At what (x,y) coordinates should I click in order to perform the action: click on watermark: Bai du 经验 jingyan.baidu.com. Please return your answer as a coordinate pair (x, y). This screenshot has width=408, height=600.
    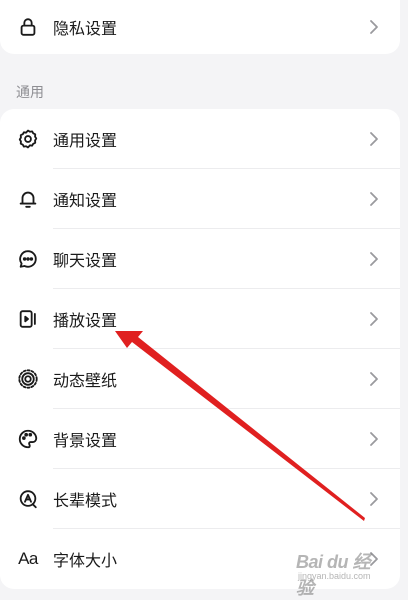
    Looking at the image, I should click on (339, 573).